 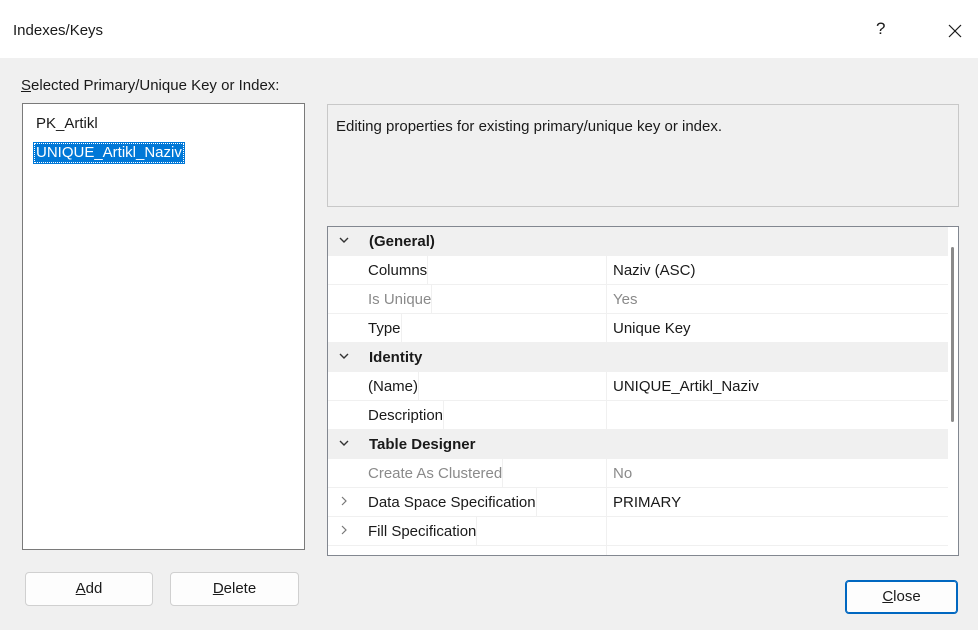 What do you see at coordinates (888, 596) in the screenshot?
I see `close-button-accel: C` at bounding box center [888, 596].